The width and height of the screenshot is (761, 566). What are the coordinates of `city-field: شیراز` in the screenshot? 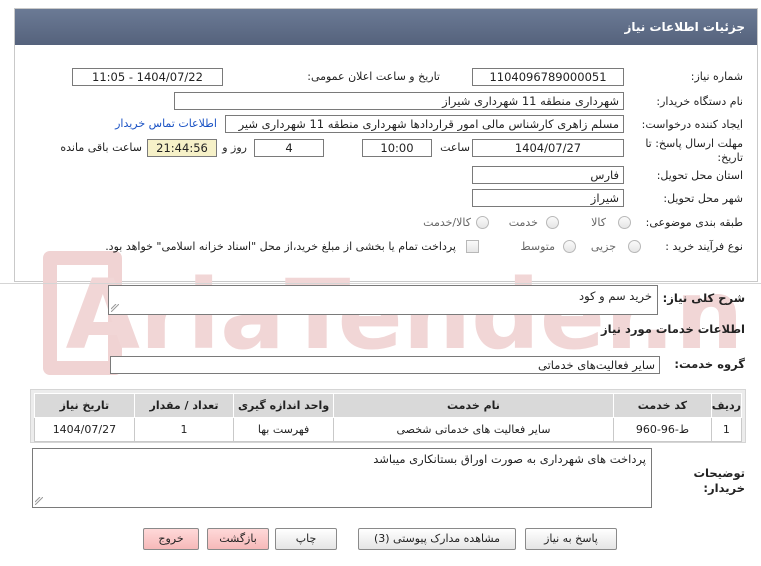 It's located at (548, 198).